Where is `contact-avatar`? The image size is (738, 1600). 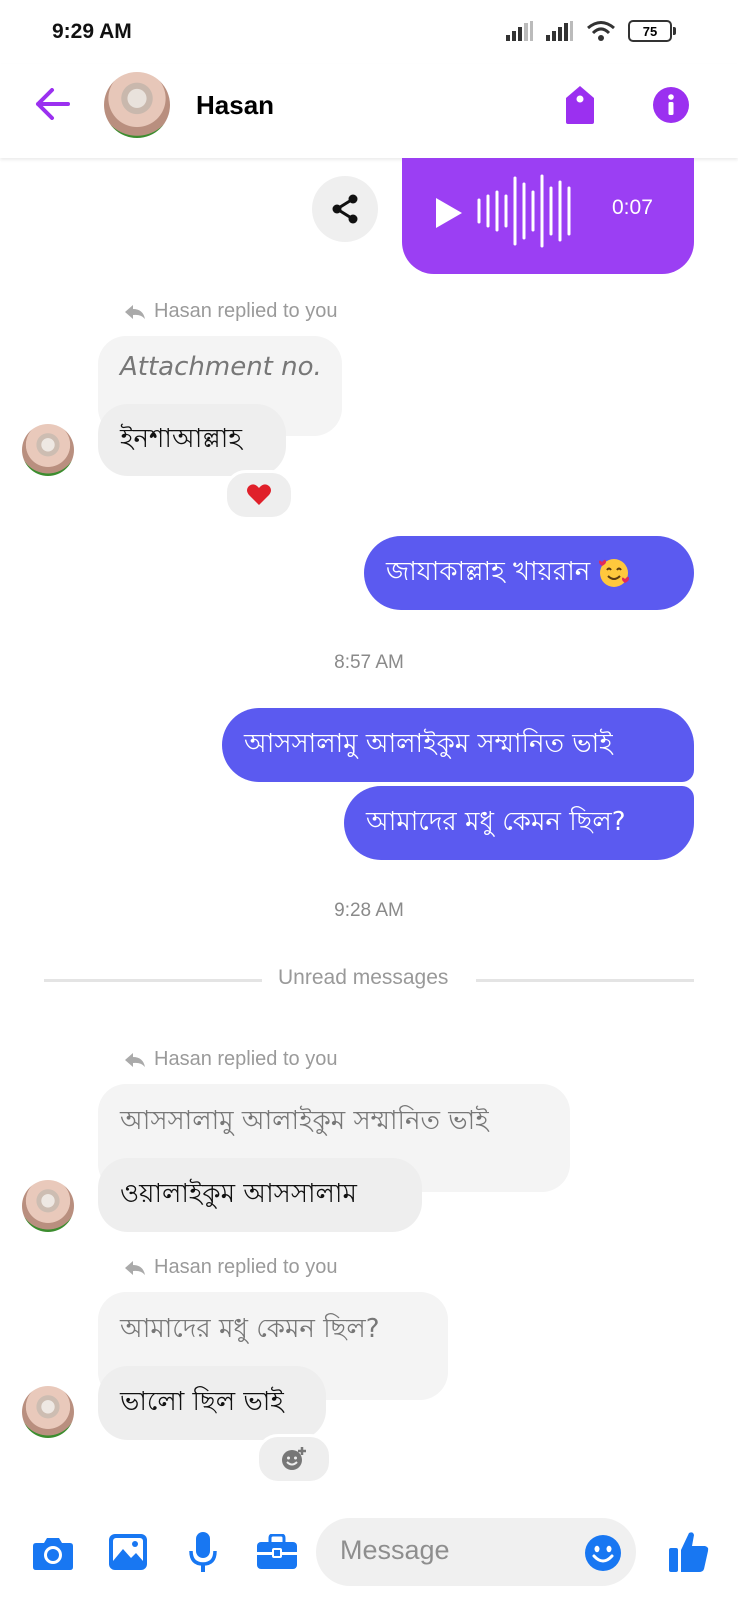 contact-avatar is located at coordinates (137, 105).